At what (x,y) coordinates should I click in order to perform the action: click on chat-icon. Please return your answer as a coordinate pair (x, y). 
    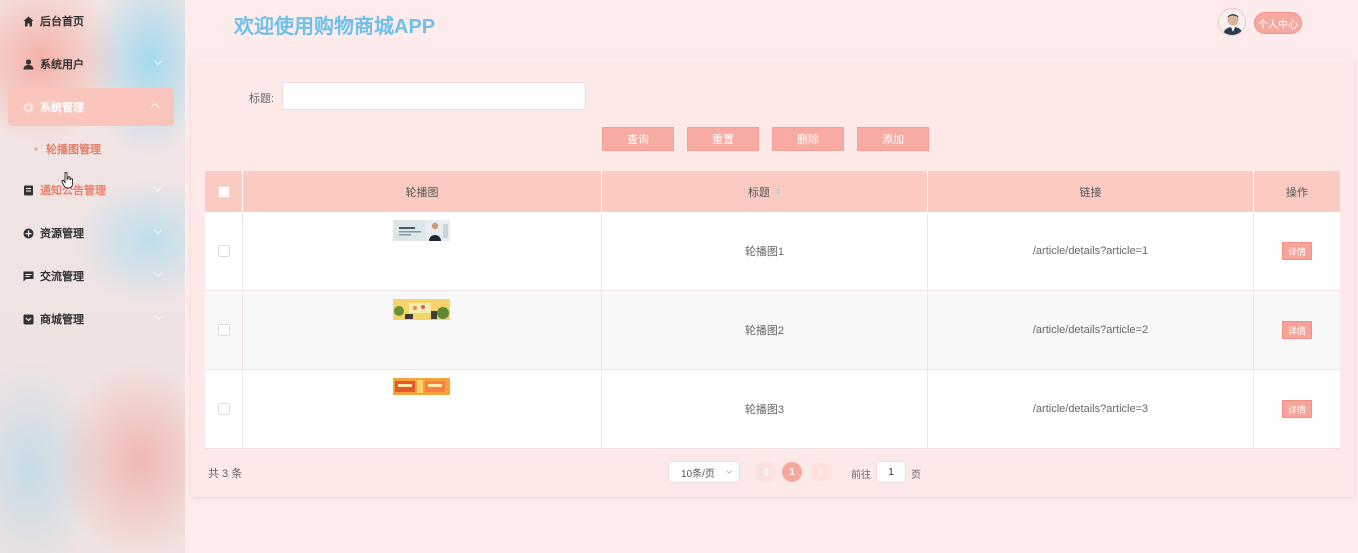
    Looking at the image, I should click on (28, 276).